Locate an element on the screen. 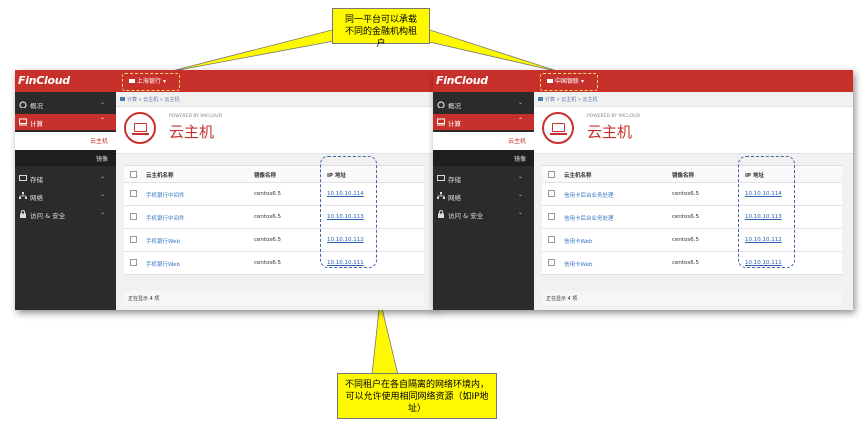 The width and height of the screenshot is (865, 430). callout-top: 同一平台可以承载不同的金融机构租户 is located at coordinates (381, 28).